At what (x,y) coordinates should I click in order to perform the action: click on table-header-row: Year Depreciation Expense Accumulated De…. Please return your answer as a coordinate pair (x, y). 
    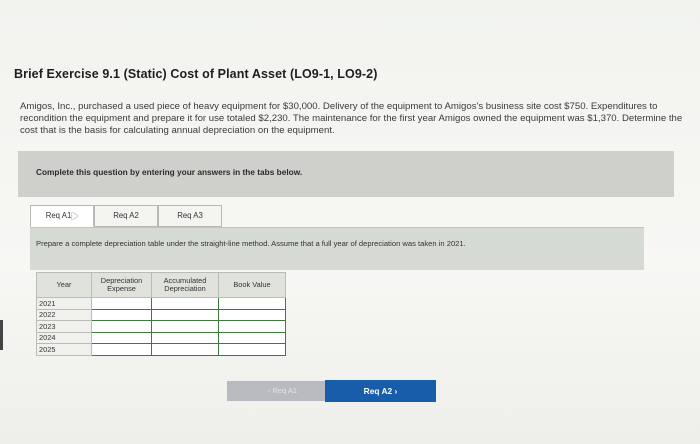
    Looking at the image, I should click on (161, 285).